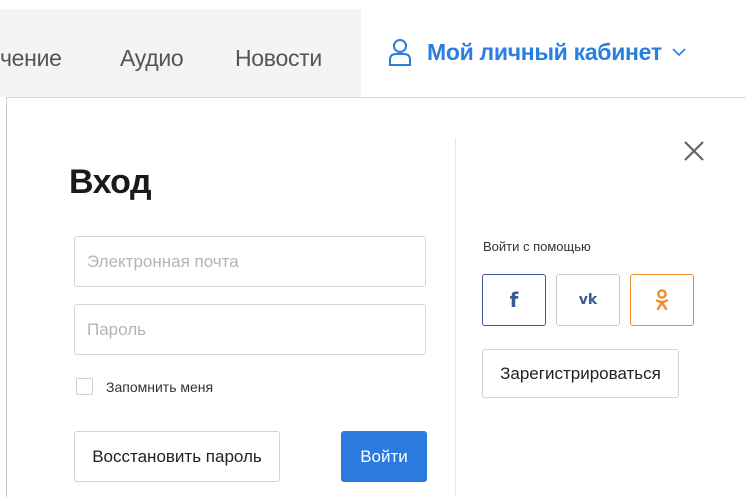 The height and width of the screenshot is (497, 746). I want to click on facebook-icon: f, so click(514, 300).